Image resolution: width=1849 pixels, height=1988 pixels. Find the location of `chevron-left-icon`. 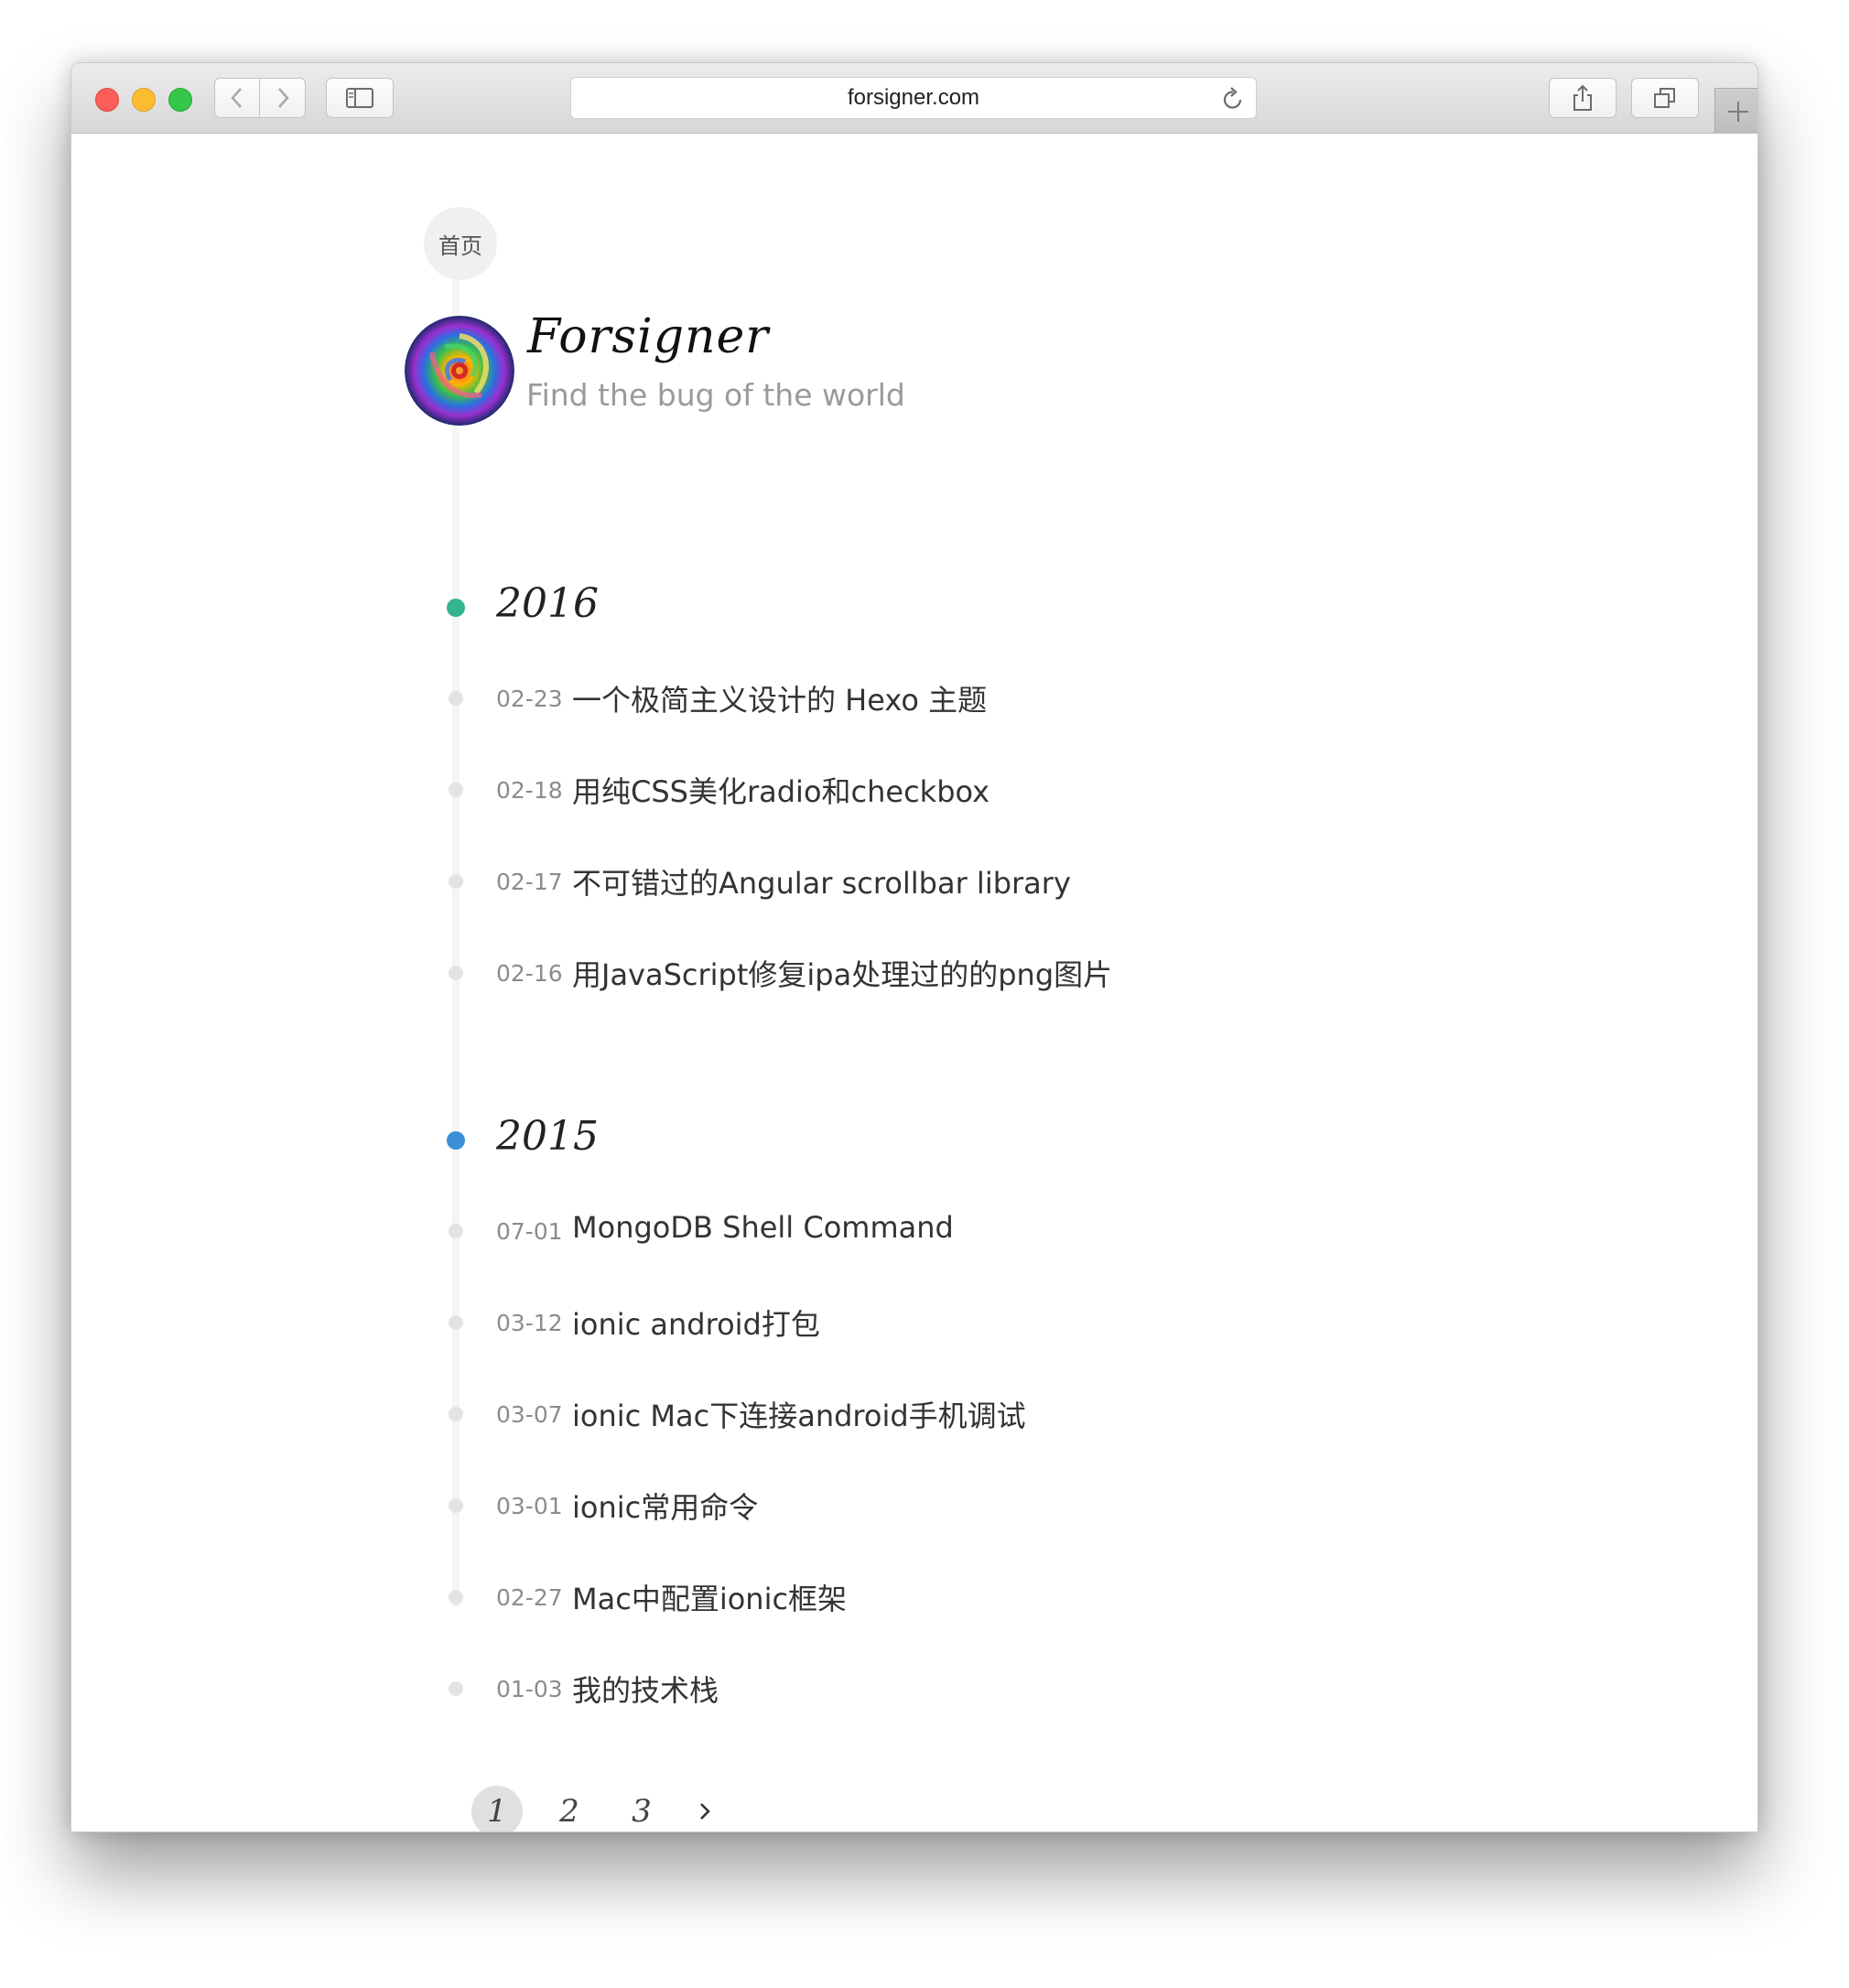

chevron-left-icon is located at coordinates (236, 98).